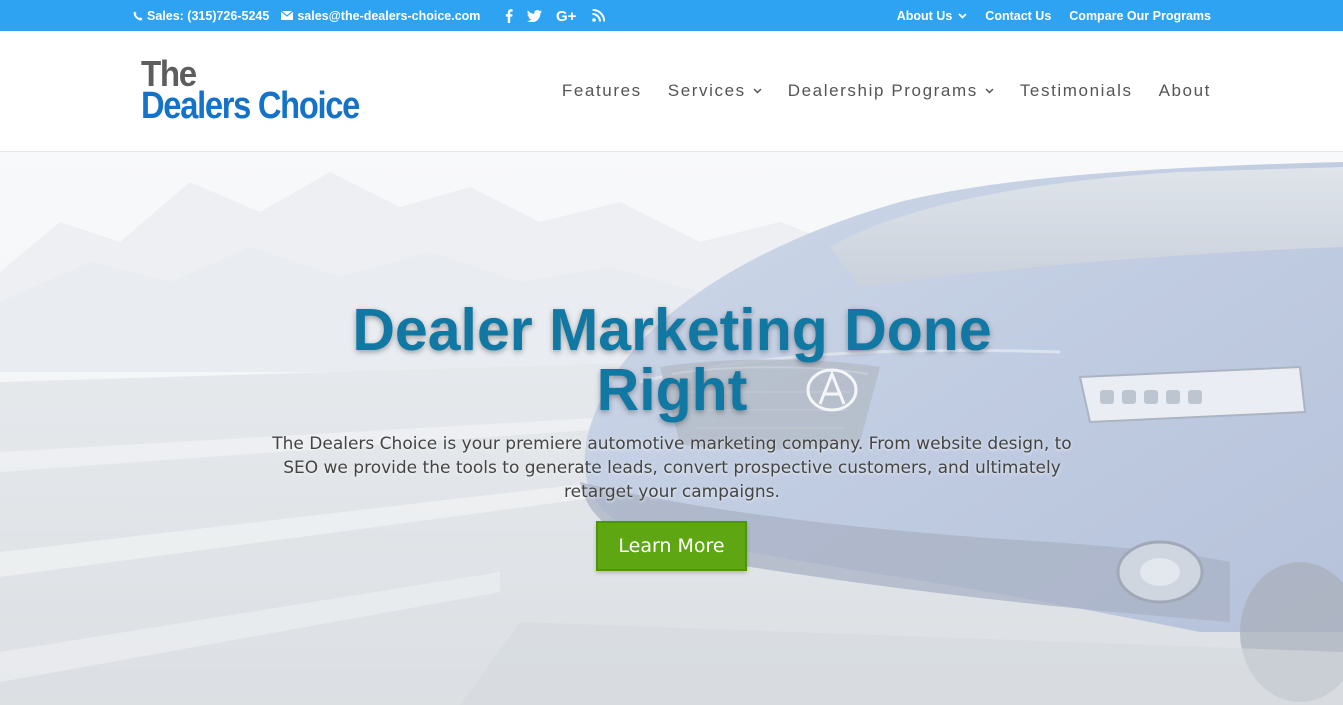  I want to click on top-link-label: Contact Us, so click(1018, 15).